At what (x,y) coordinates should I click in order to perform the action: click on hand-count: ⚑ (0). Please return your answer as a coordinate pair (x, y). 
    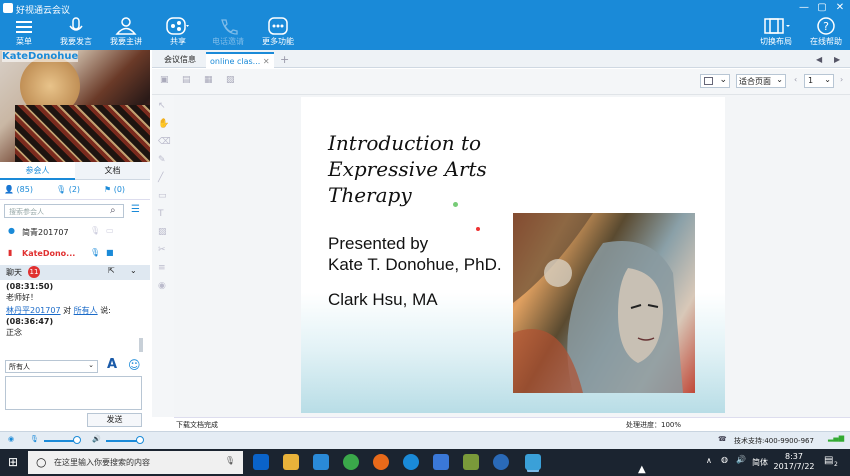
    Looking at the image, I should click on (114, 189).